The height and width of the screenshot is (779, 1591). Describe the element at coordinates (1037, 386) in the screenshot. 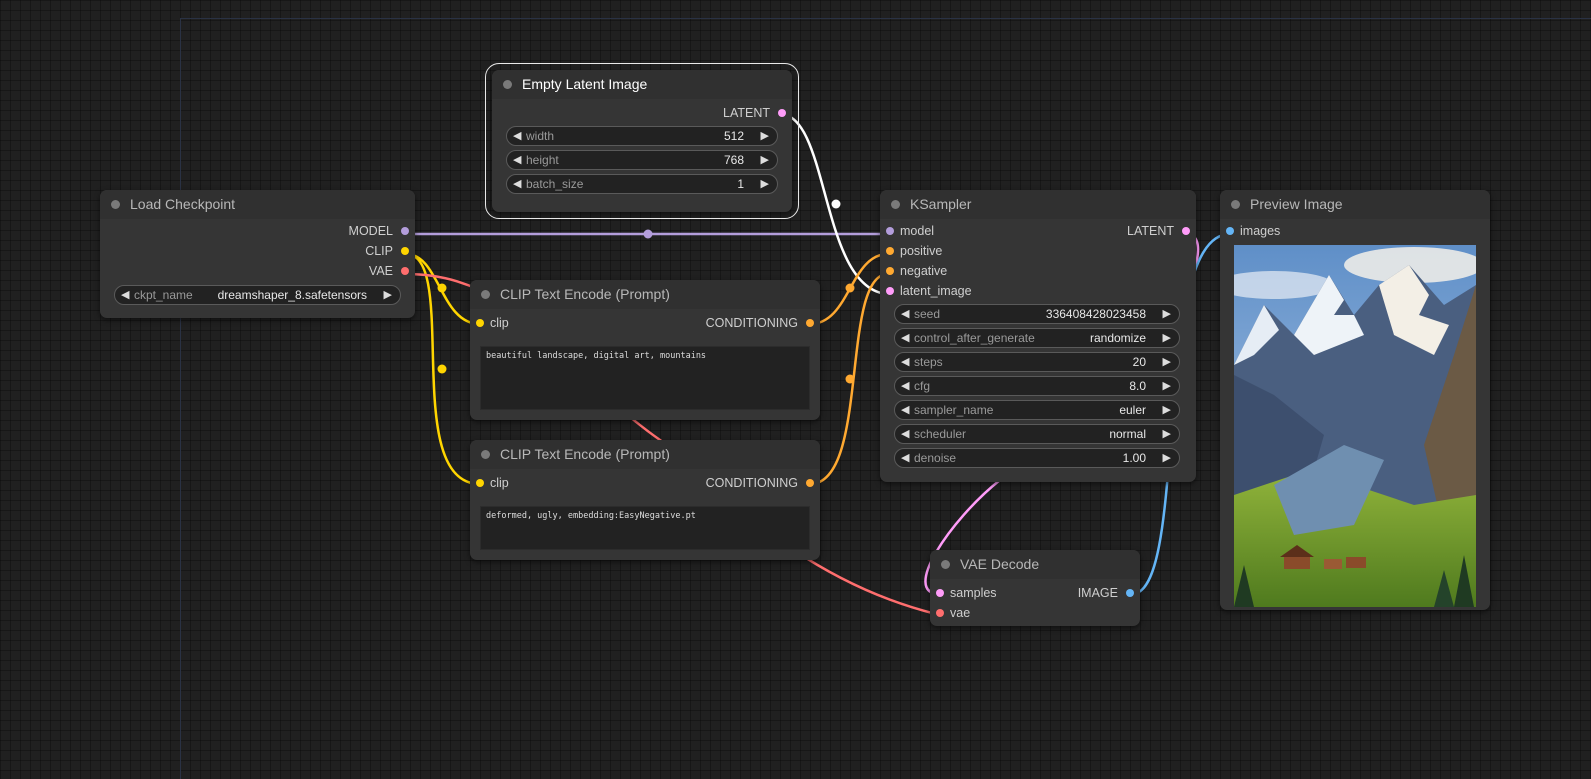

I see `widget-cfg: ◀ cfg 8.0 ▶` at that location.